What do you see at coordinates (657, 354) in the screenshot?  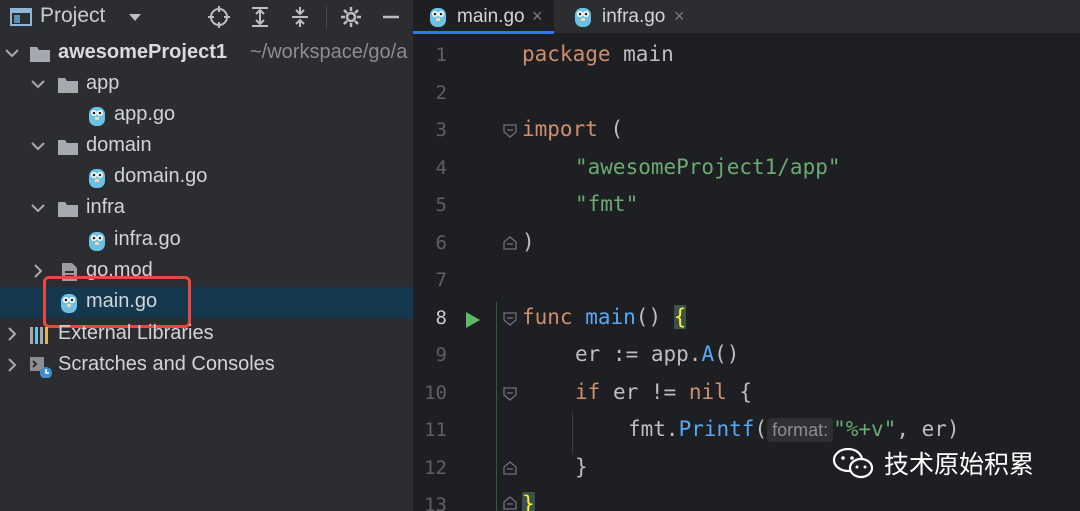 I see `code-line-9: er := app.A()` at bounding box center [657, 354].